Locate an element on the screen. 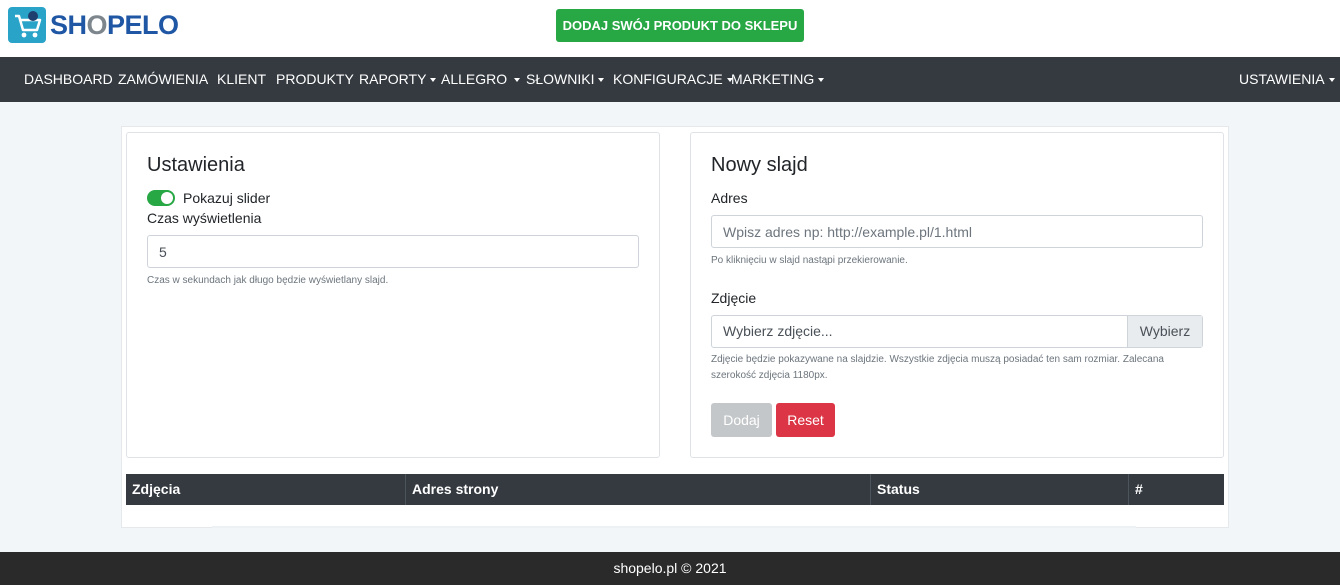 This screenshot has height=585, width=1340. nav-label: KONFIGURACJE is located at coordinates (668, 79).